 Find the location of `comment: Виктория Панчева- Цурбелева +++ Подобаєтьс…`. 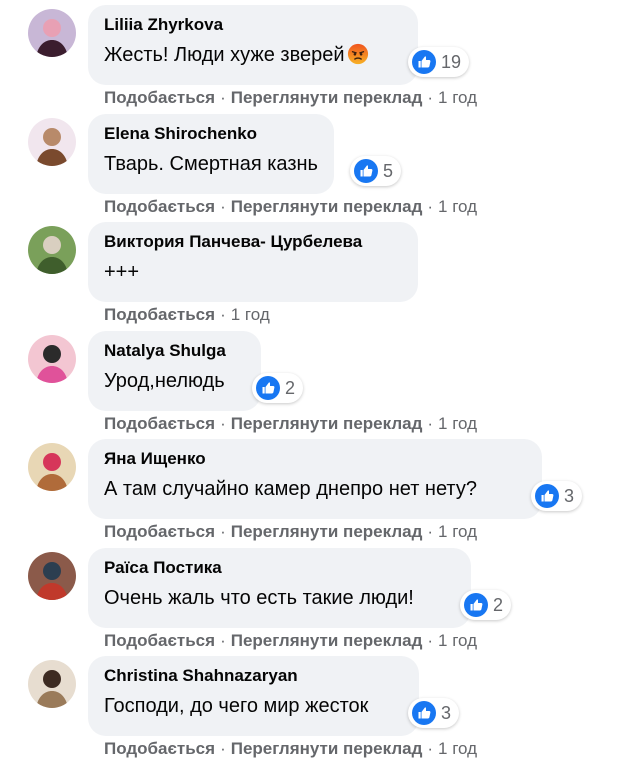

comment: Виктория Панчева- Цурбелева +++ Подобаєтьс… is located at coordinates (321, 276).